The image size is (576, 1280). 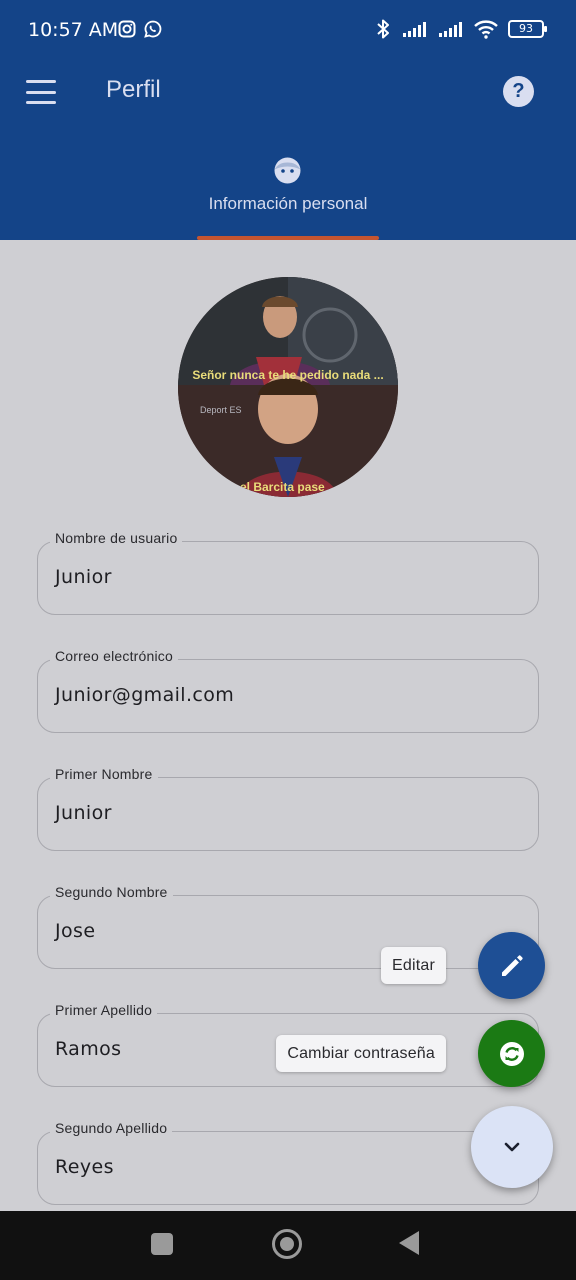 I want to click on avatar-watermark: Deport ES, so click(x=221, y=410).